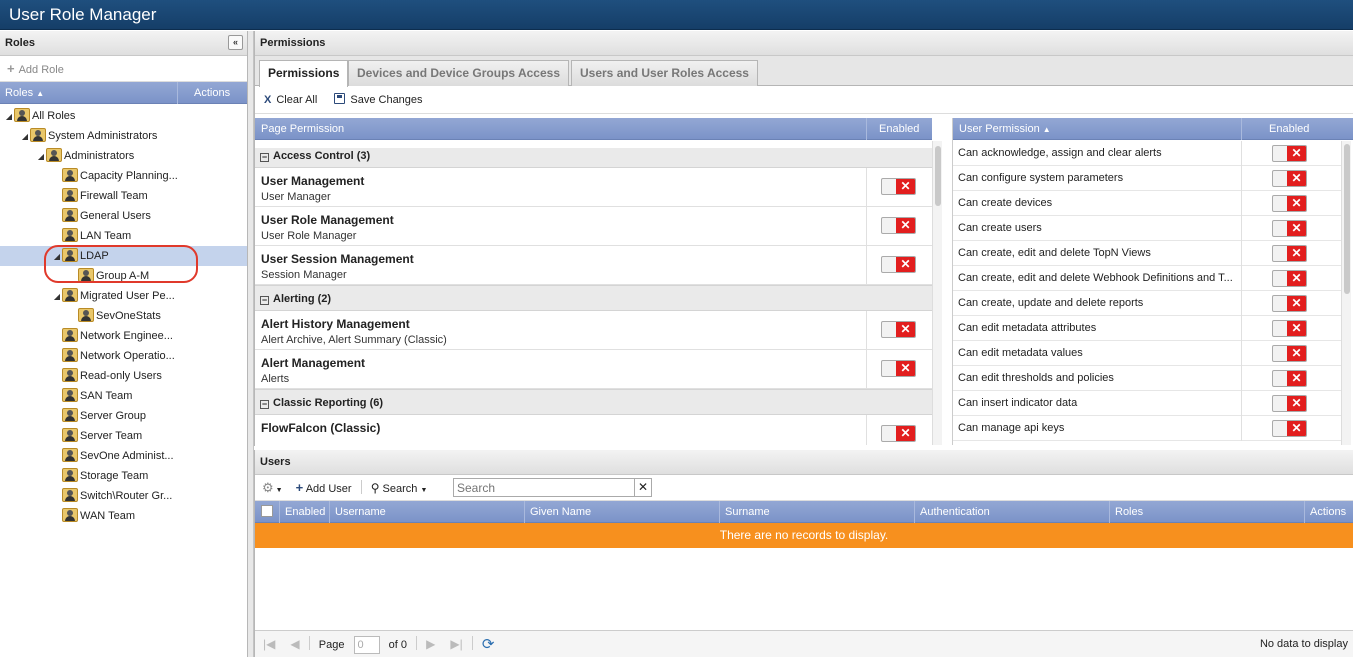 The height and width of the screenshot is (658, 1353). Describe the element at coordinates (593, 129) in the screenshot. I see `page-permission-header: Page Permission Enabled` at that location.